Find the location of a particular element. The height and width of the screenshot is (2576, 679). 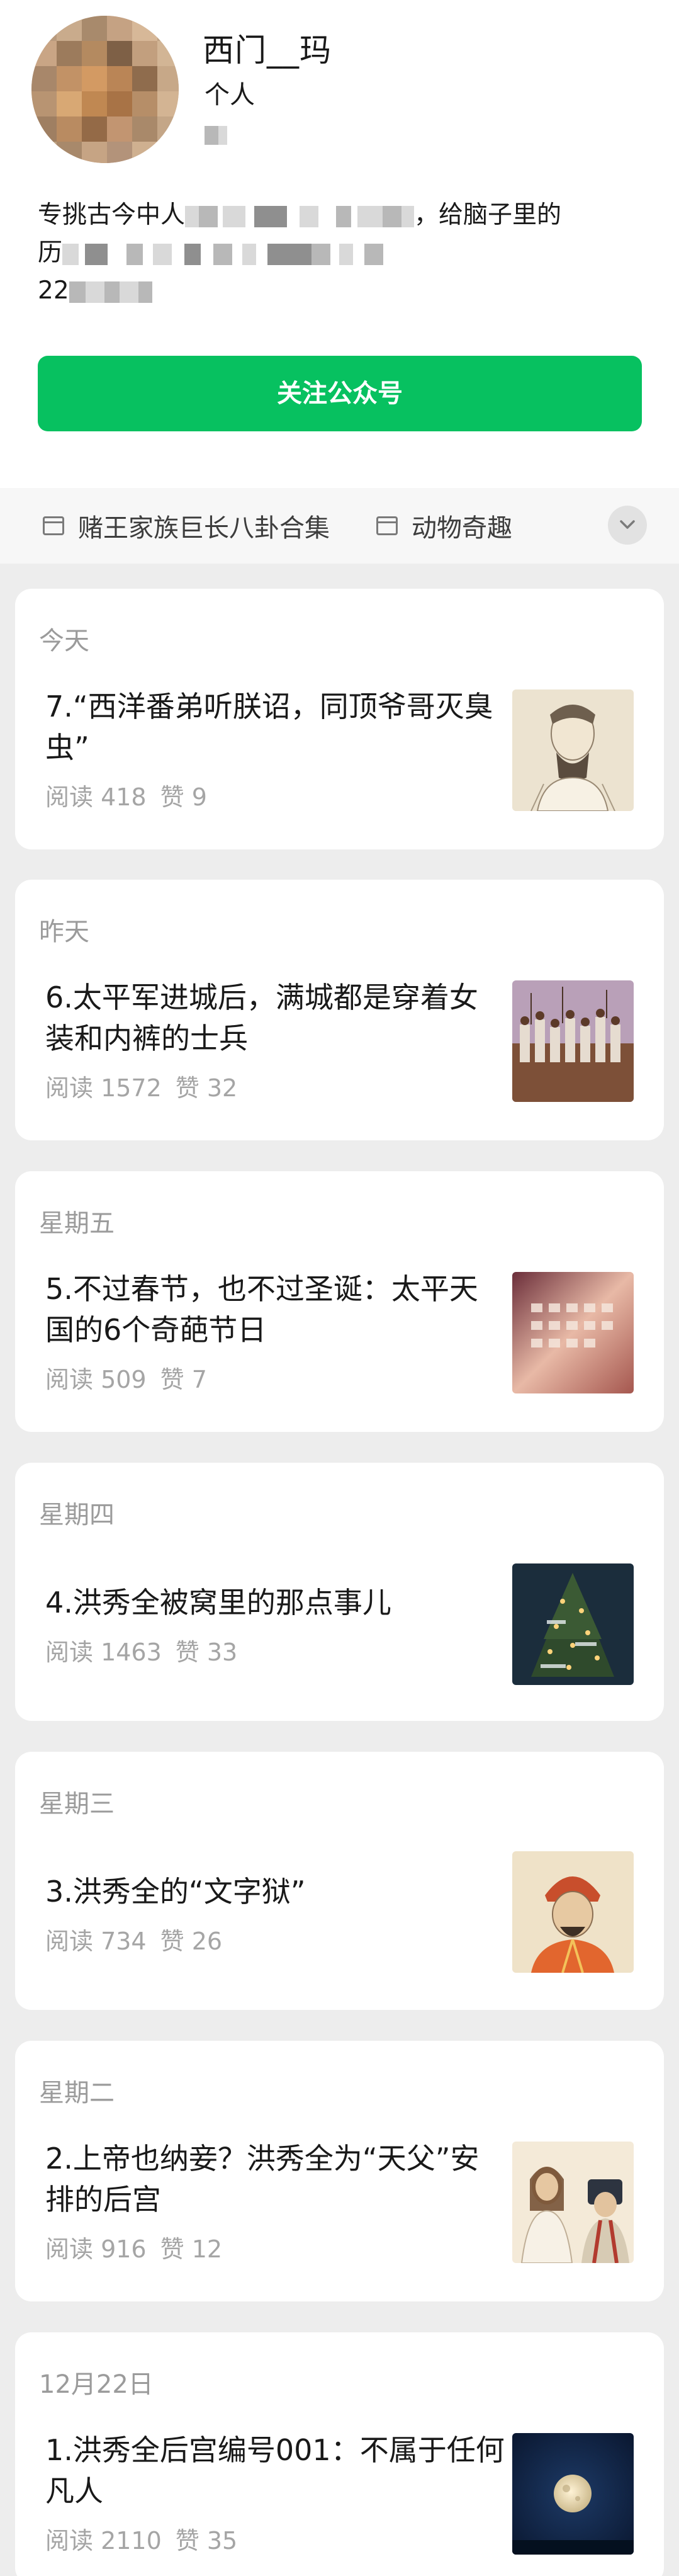

article-card: 星期二 2.上帝也纳妾？洪秀全为“天父”安排的后宫 阅读 916 赞 12 is located at coordinates (339, 2171).